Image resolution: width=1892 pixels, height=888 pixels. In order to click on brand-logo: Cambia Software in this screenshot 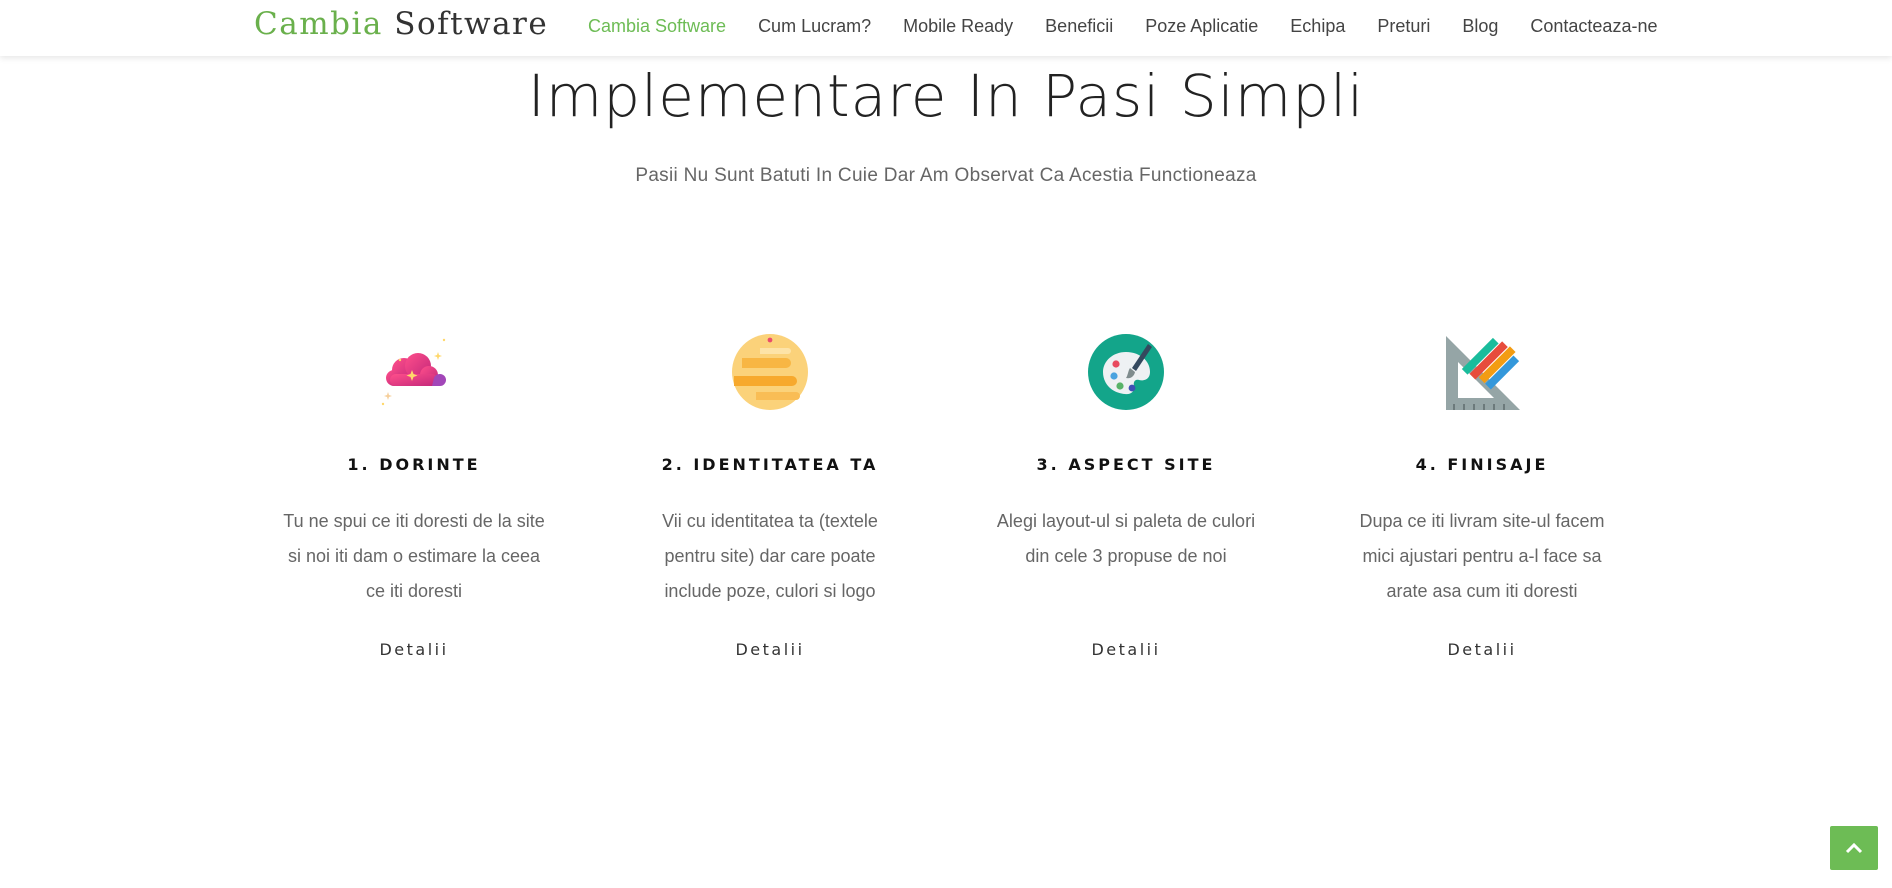, I will do `click(401, 24)`.